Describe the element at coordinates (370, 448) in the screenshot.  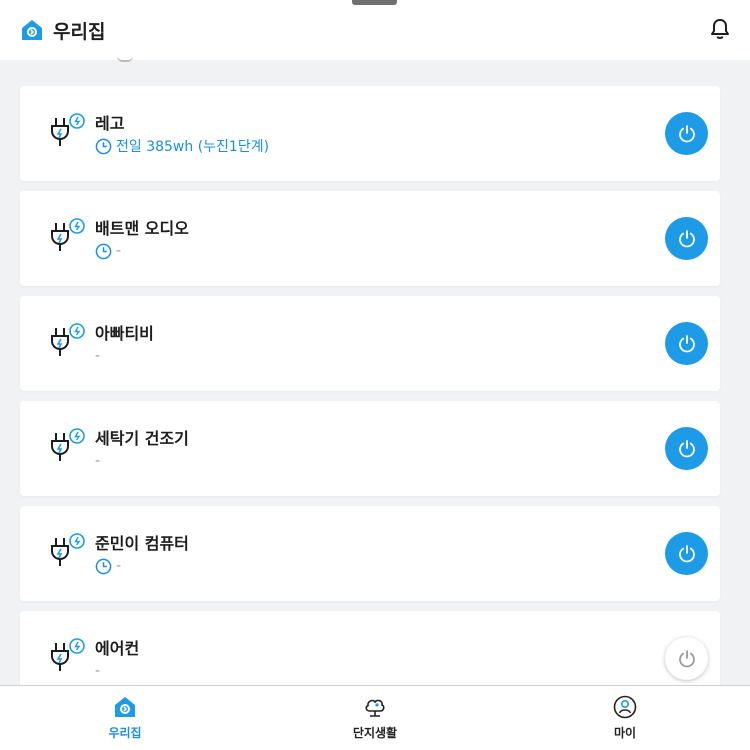
I see `device-card: 세탁기 건조기 -` at that location.